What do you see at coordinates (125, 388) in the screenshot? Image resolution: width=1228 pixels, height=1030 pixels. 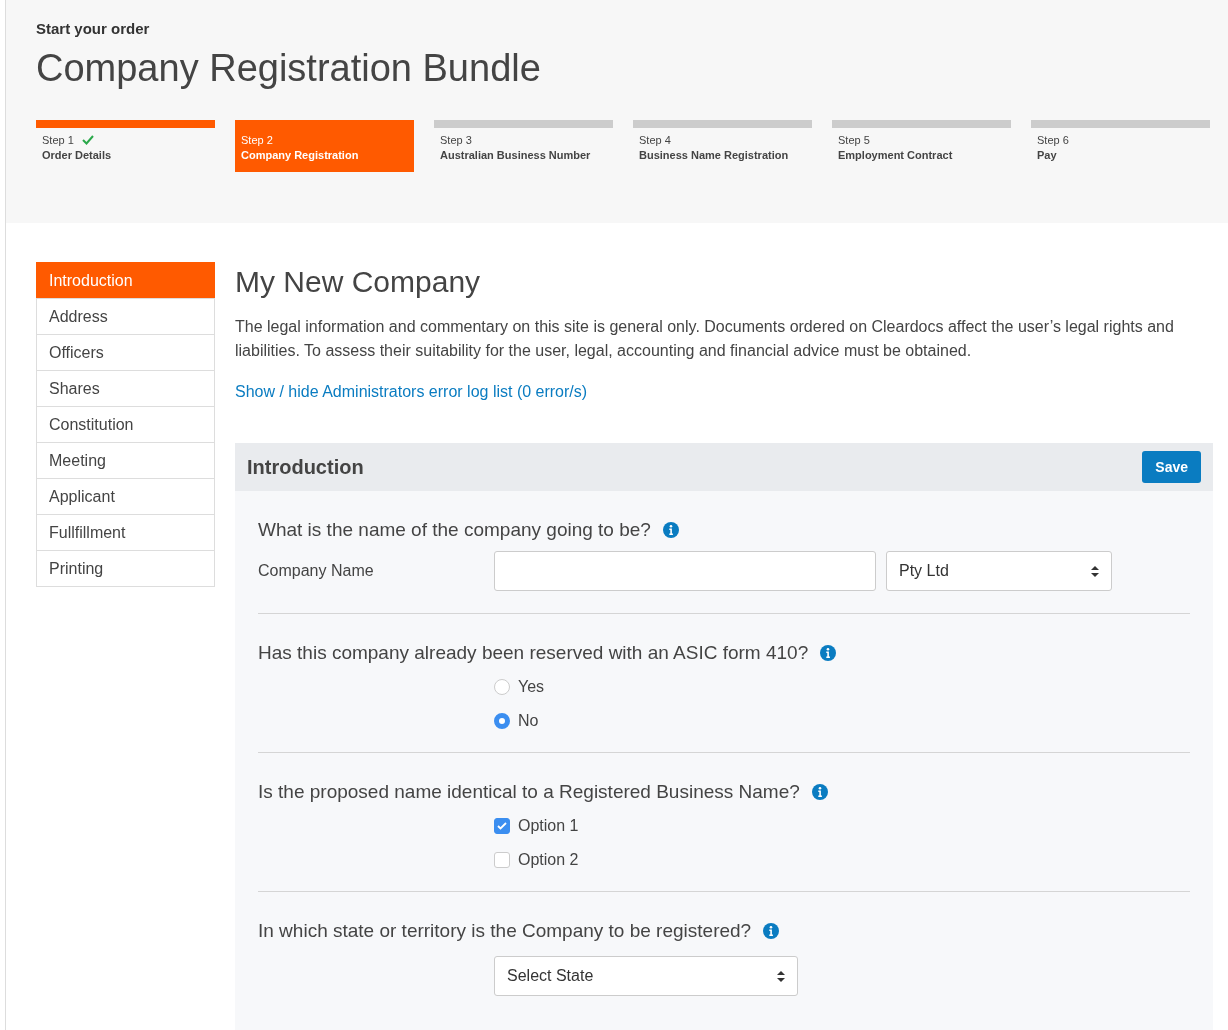 I see `sidebar-item: Shares` at bounding box center [125, 388].